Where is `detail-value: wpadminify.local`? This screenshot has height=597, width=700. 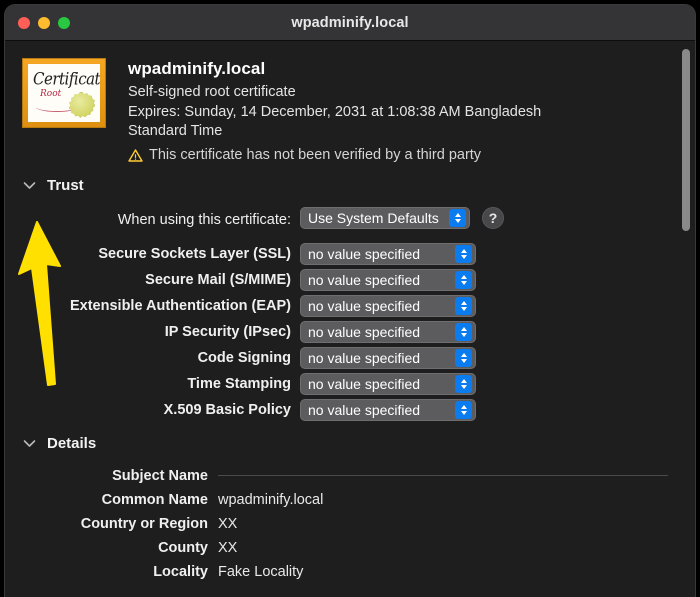
detail-value: wpadminify.local is located at coordinates (271, 499).